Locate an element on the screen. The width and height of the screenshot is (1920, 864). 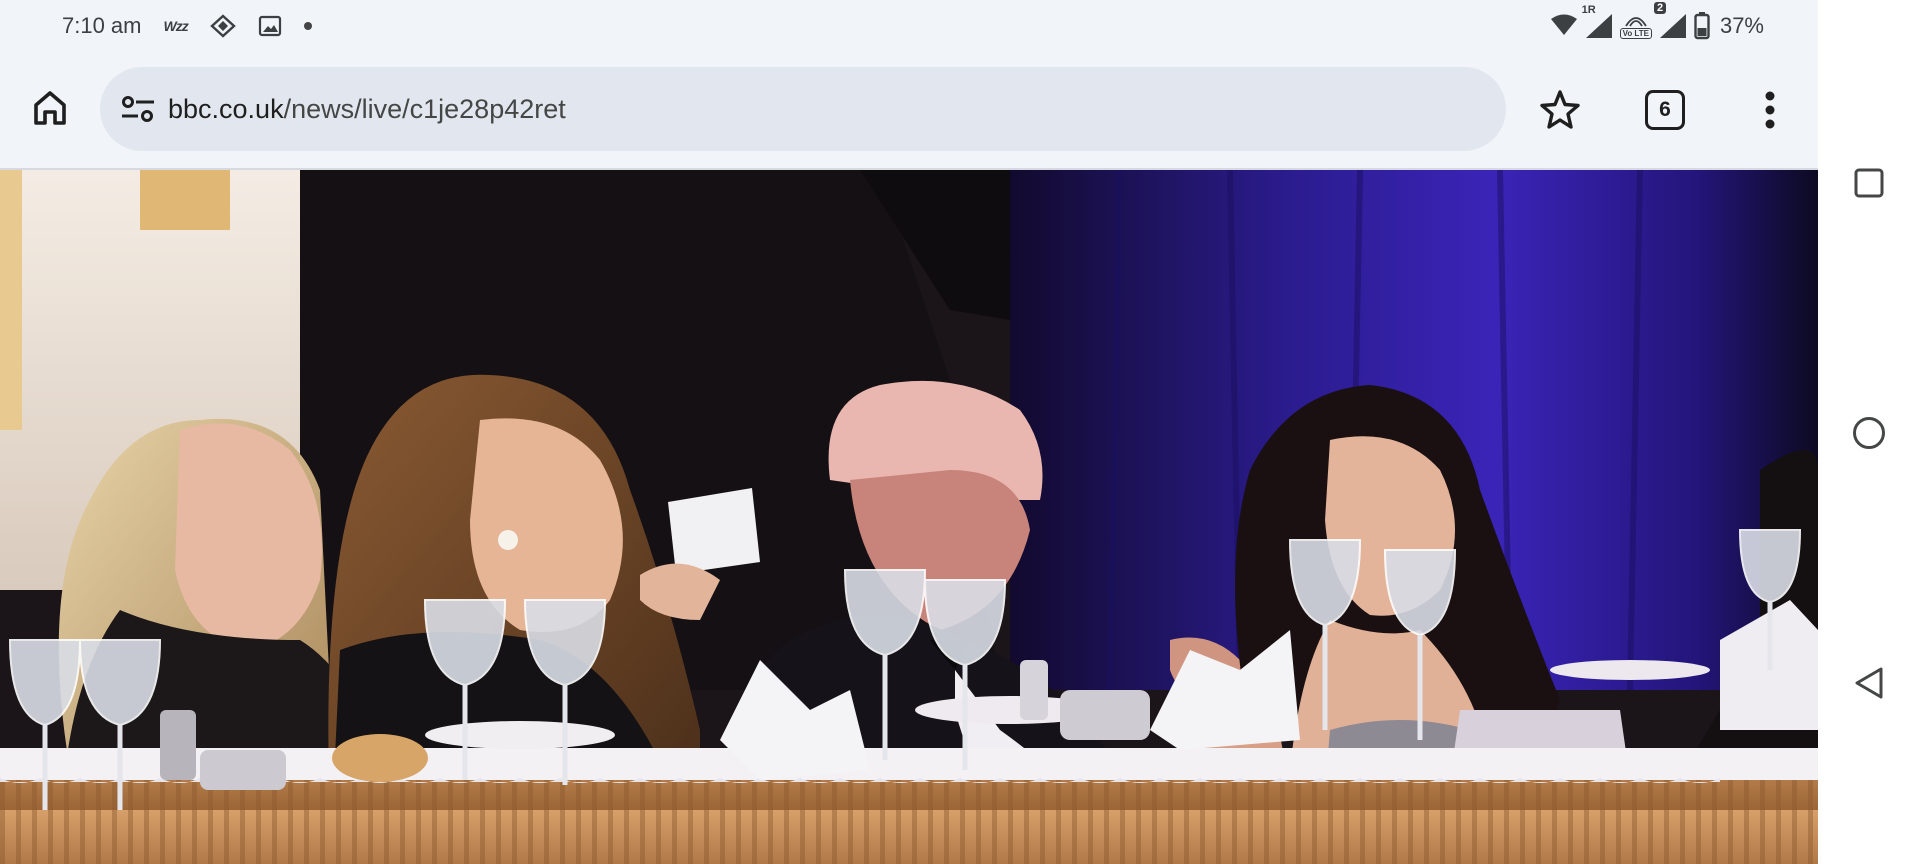
wifi-icon is located at coordinates (1564, 26).